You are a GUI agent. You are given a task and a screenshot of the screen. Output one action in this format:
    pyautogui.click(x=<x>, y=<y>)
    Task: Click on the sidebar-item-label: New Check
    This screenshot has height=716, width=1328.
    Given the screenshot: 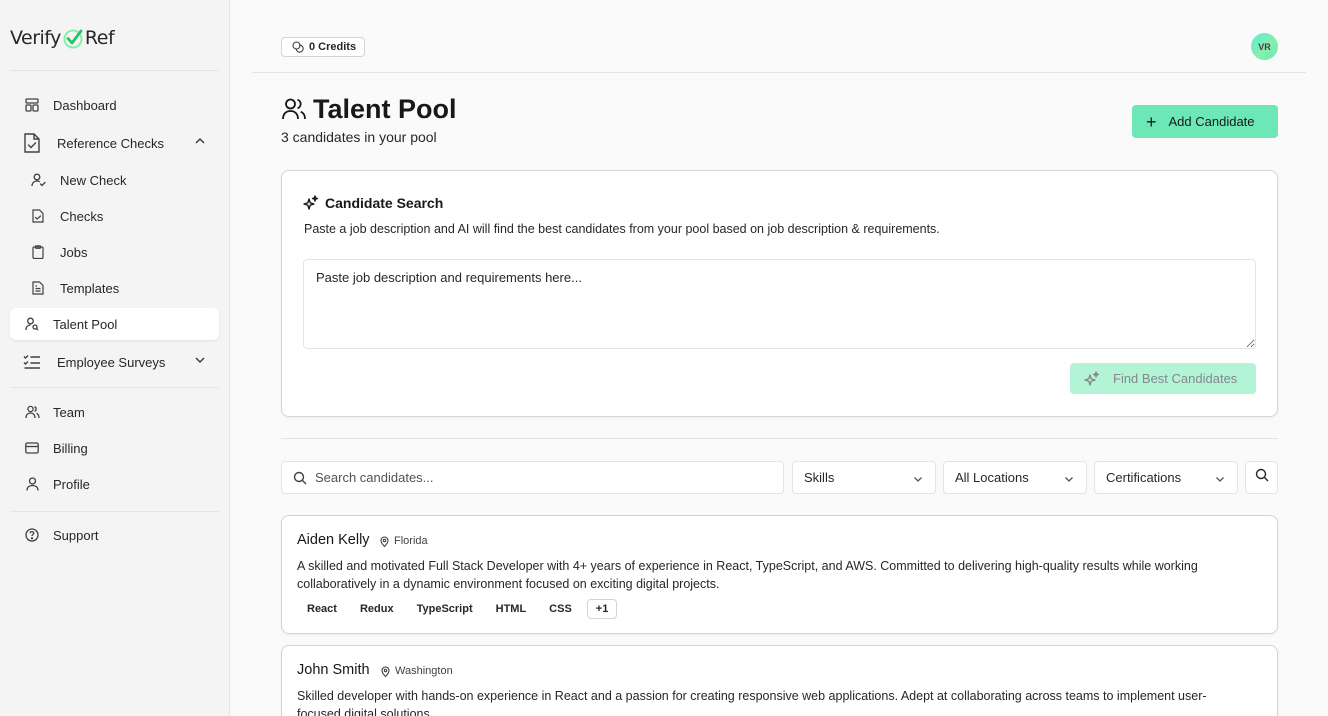 What is the action you would take?
    pyautogui.click(x=93, y=180)
    